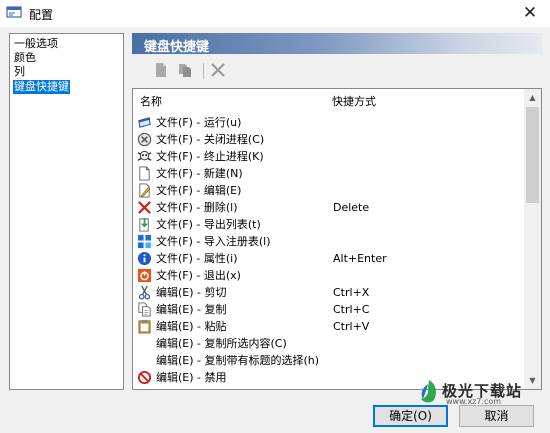 The width and height of the screenshot is (550, 433). Describe the element at coordinates (197, 258) in the screenshot. I see `shortcut-command: 文件(F) - 属性(i)` at that location.